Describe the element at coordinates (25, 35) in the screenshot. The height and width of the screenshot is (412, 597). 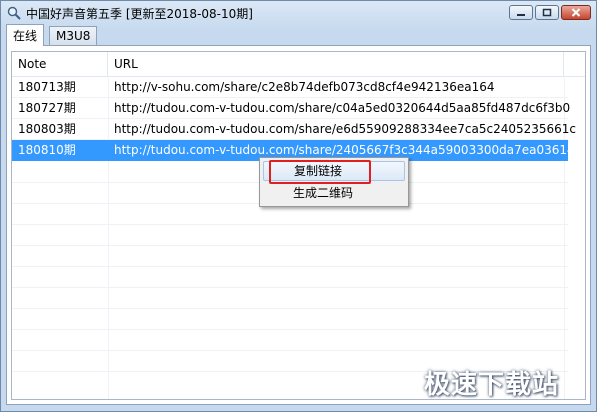
I see `tab-online: 在线` at that location.